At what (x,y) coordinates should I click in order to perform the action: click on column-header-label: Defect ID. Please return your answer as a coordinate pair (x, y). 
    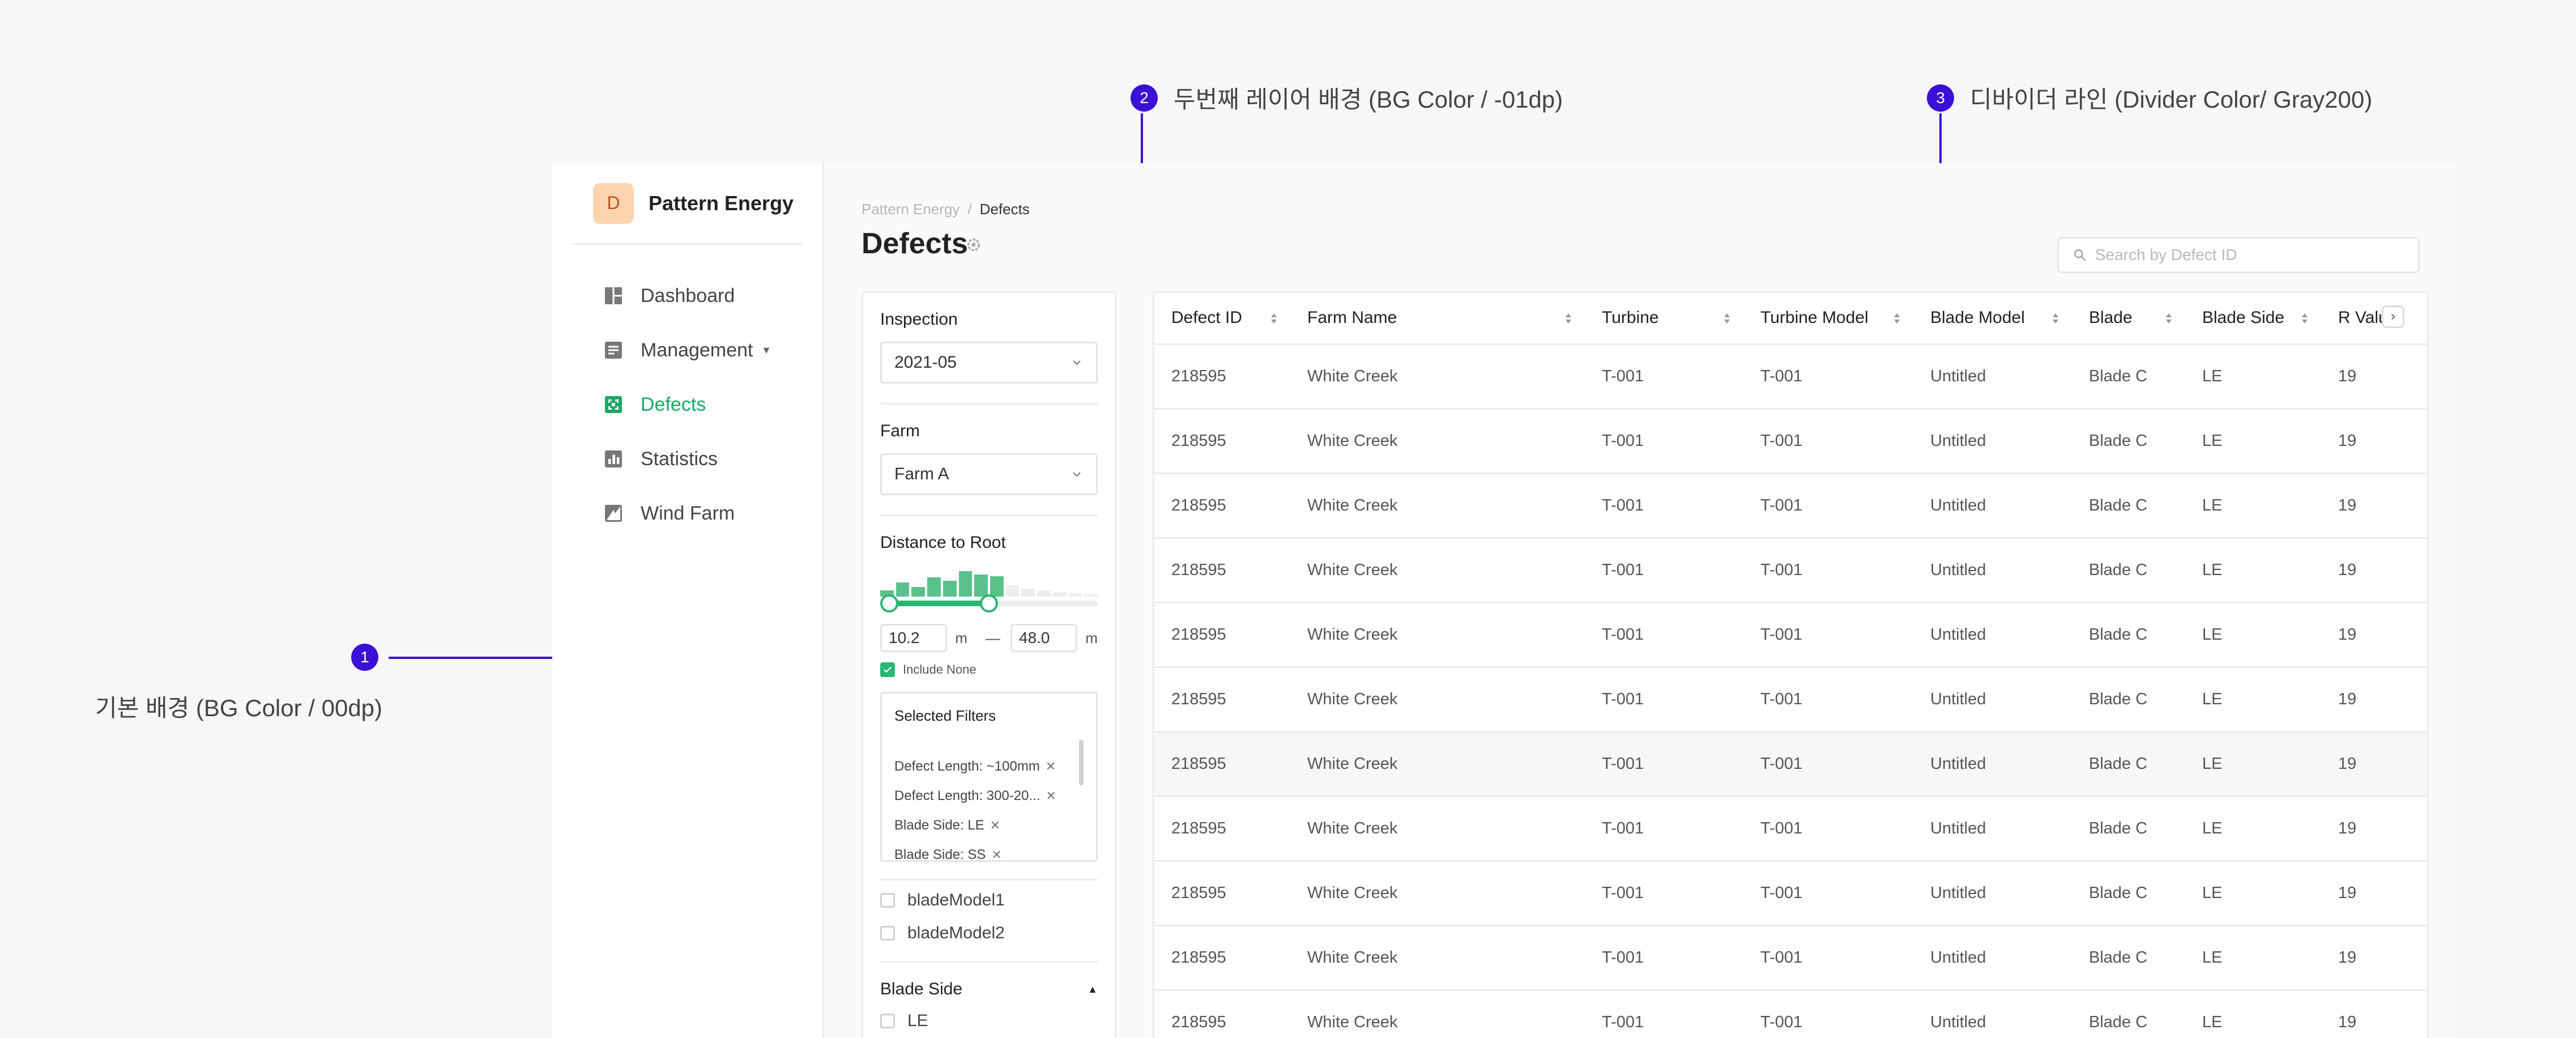
    Looking at the image, I should click on (1207, 318).